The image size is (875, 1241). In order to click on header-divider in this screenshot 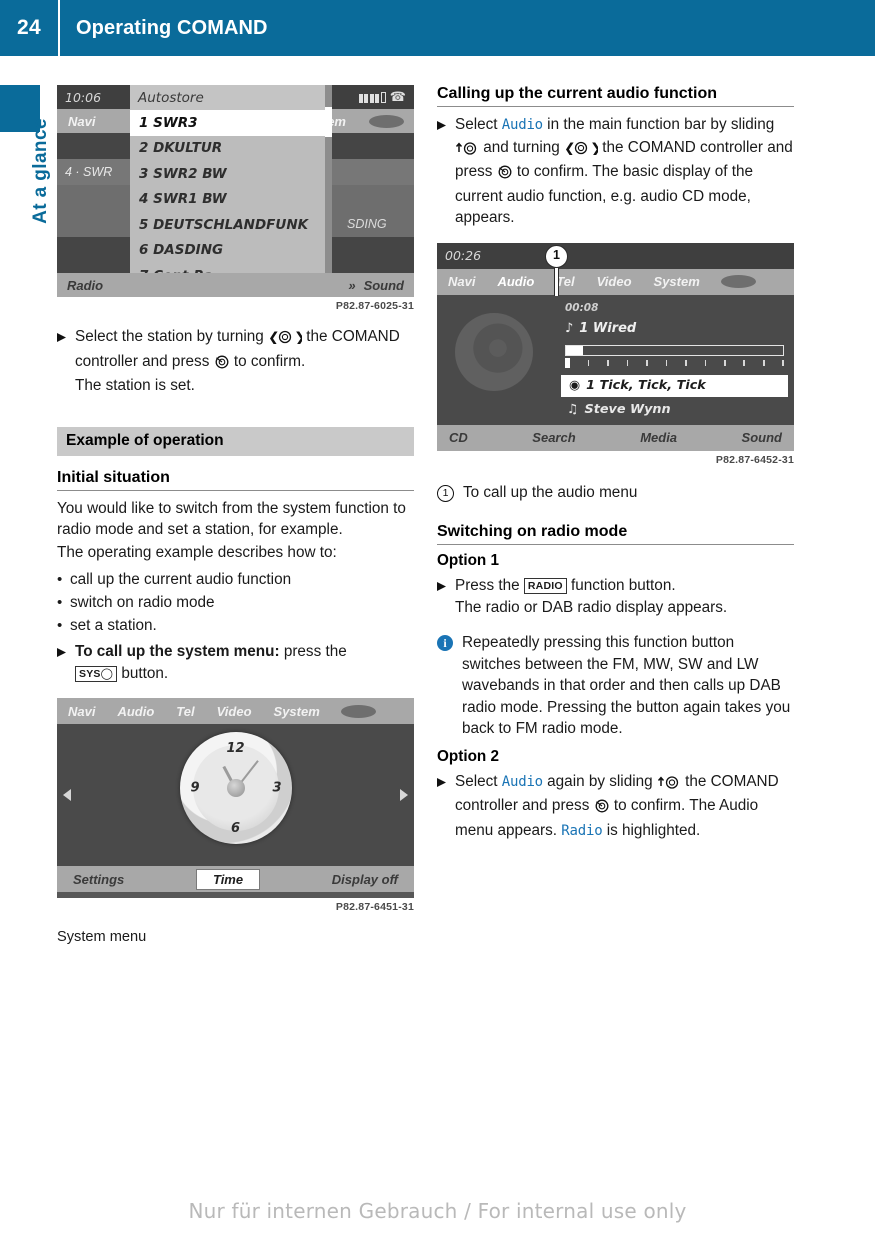, I will do `click(59, 28)`.